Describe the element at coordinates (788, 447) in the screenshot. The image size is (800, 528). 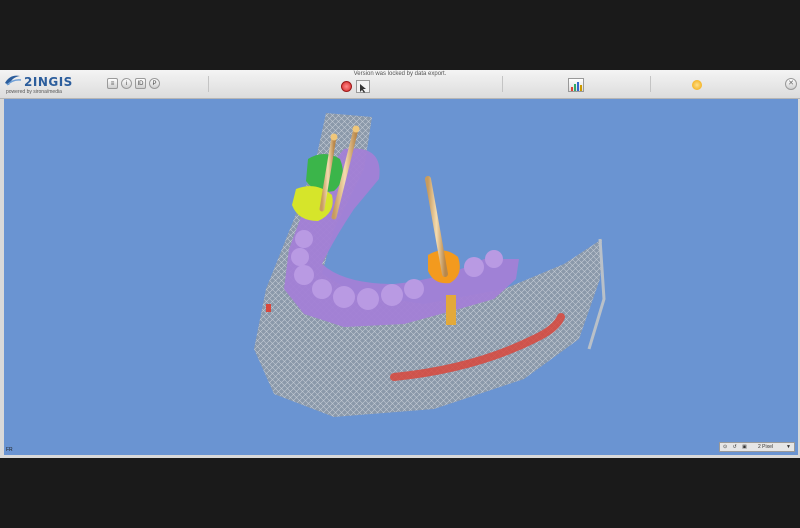
I see `chevron-down-icon: ▼` at that location.